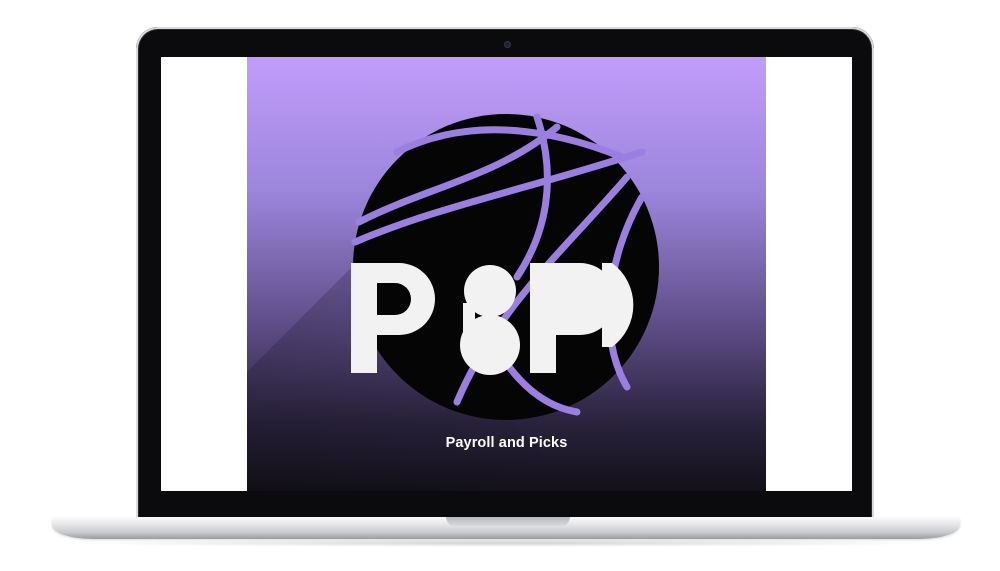 This screenshot has height=571, width=1000. Describe the element at coordinates (506, 543) in the screenshot. I see `base-shadow` at that location.